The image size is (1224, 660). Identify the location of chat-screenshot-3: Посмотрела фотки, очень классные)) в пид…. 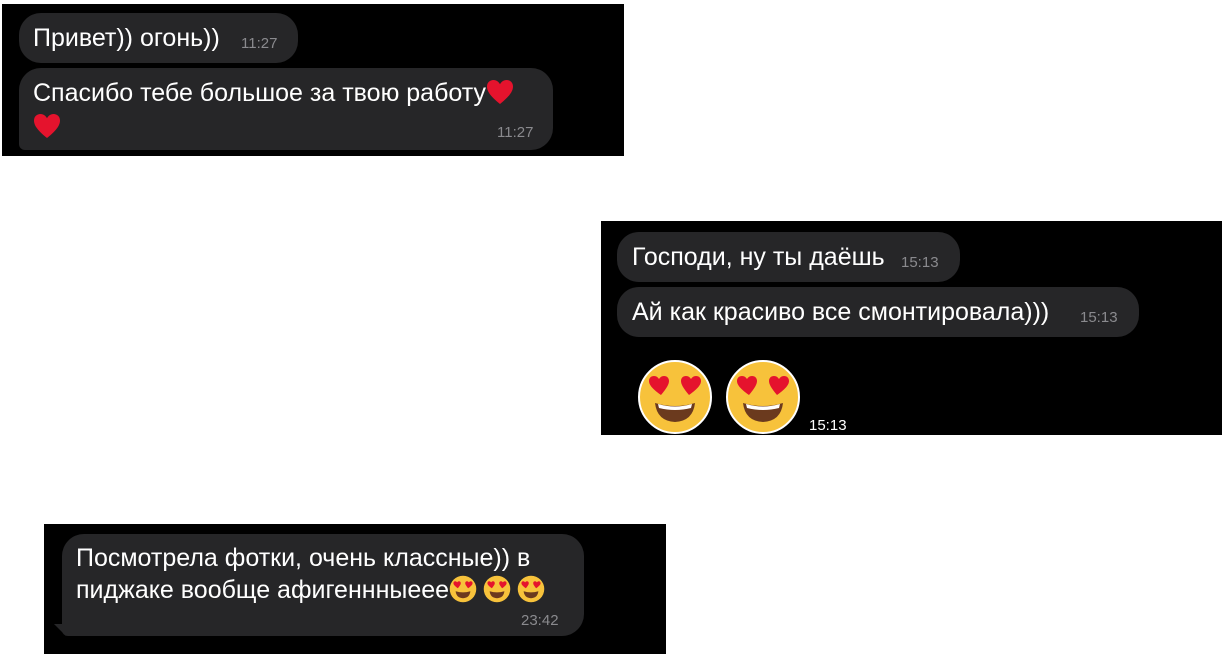
(355, 589).